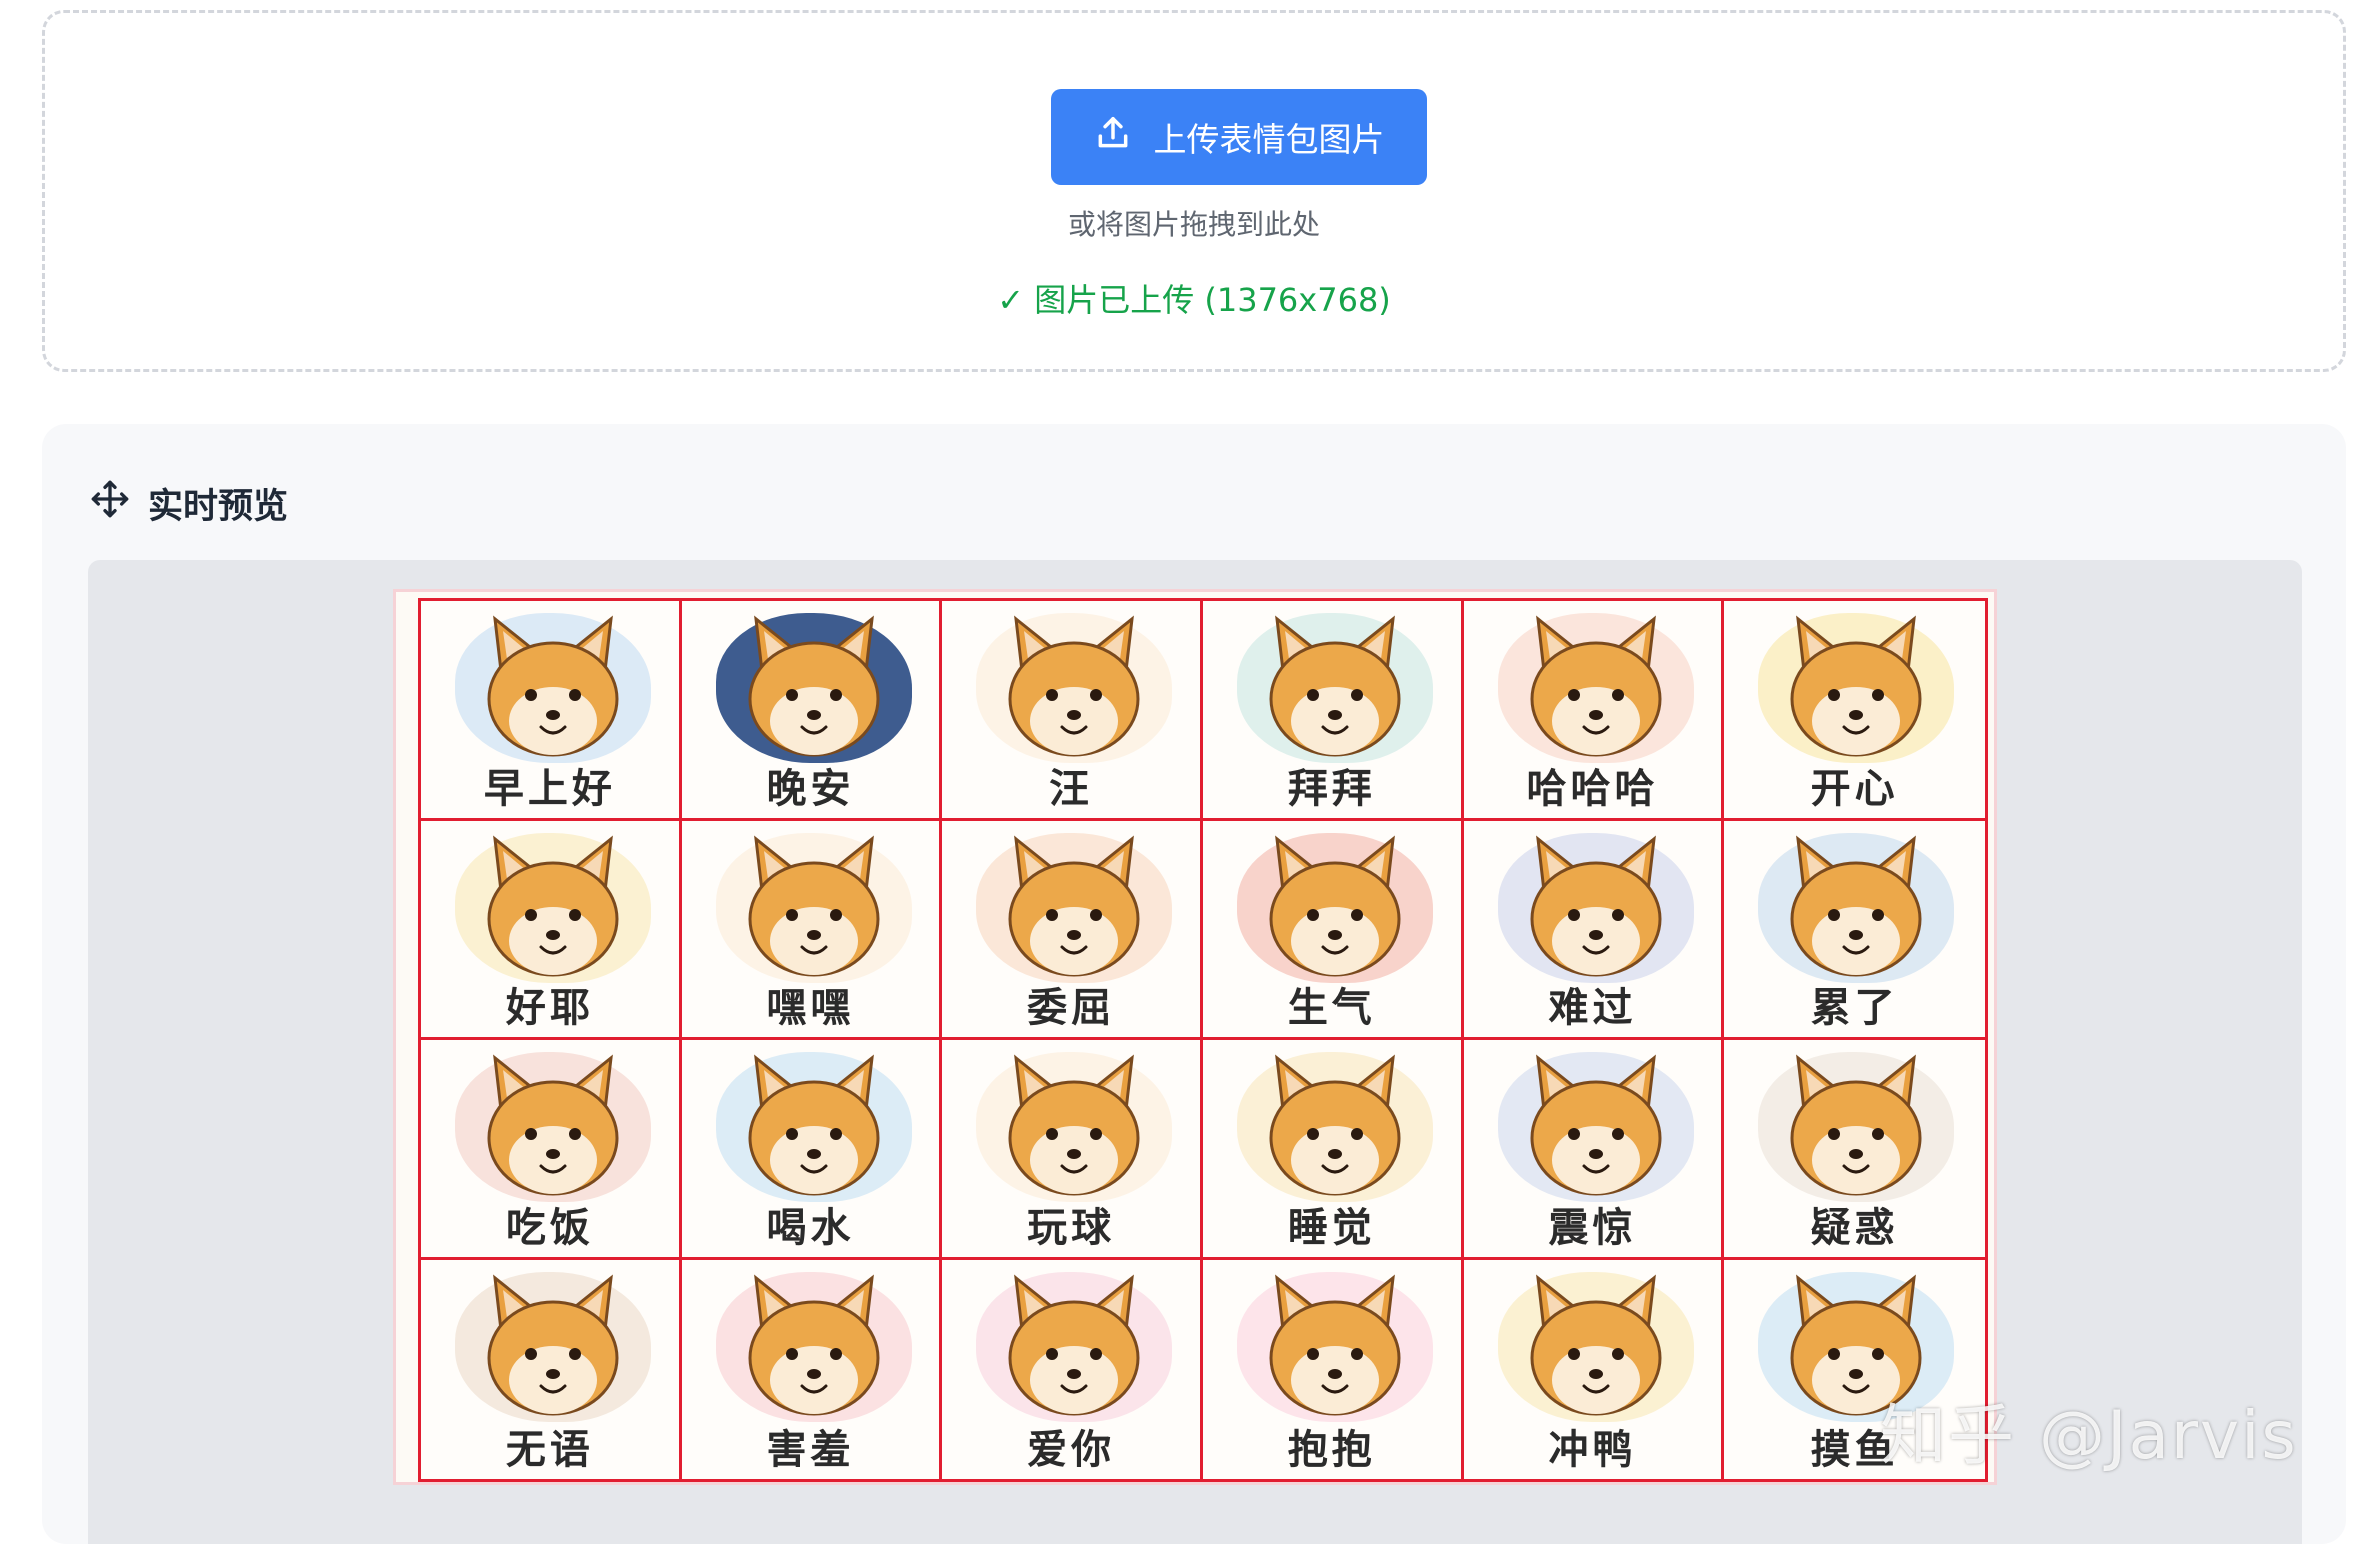 Image resolution: width=2376 pixels, height=1544 pixels. I want to click on sticker-cell: 委屈, so click(1072, 930).